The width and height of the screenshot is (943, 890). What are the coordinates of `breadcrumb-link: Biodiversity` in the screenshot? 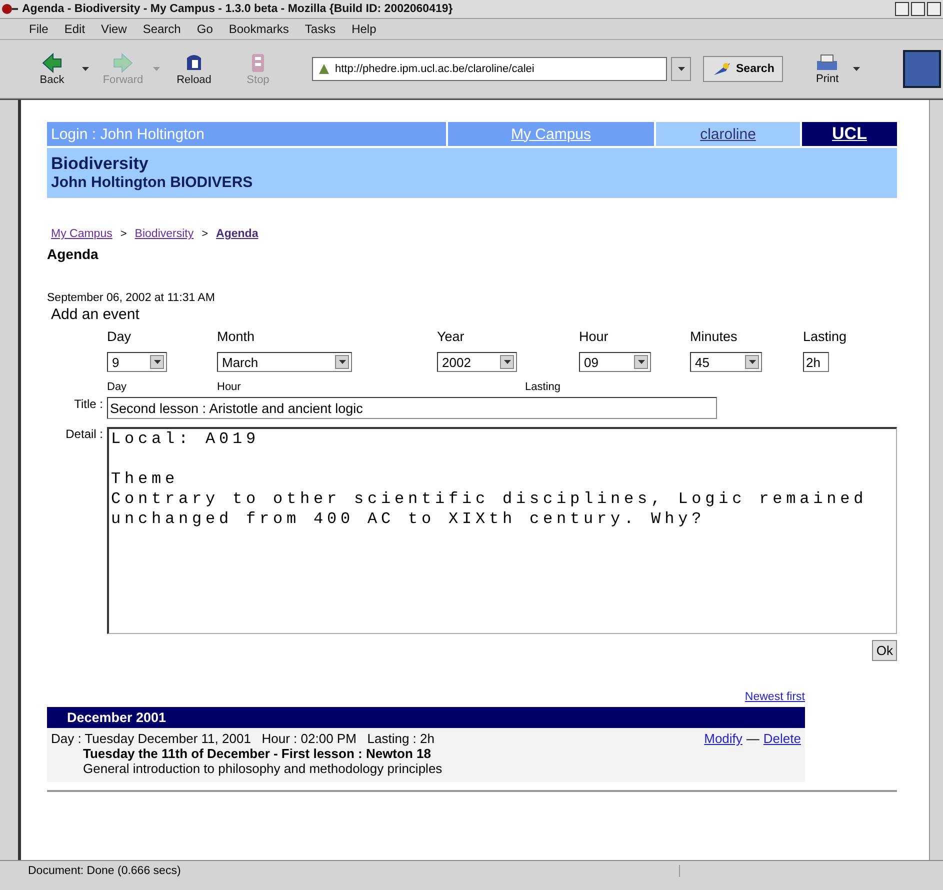 It's located at (164, 234).